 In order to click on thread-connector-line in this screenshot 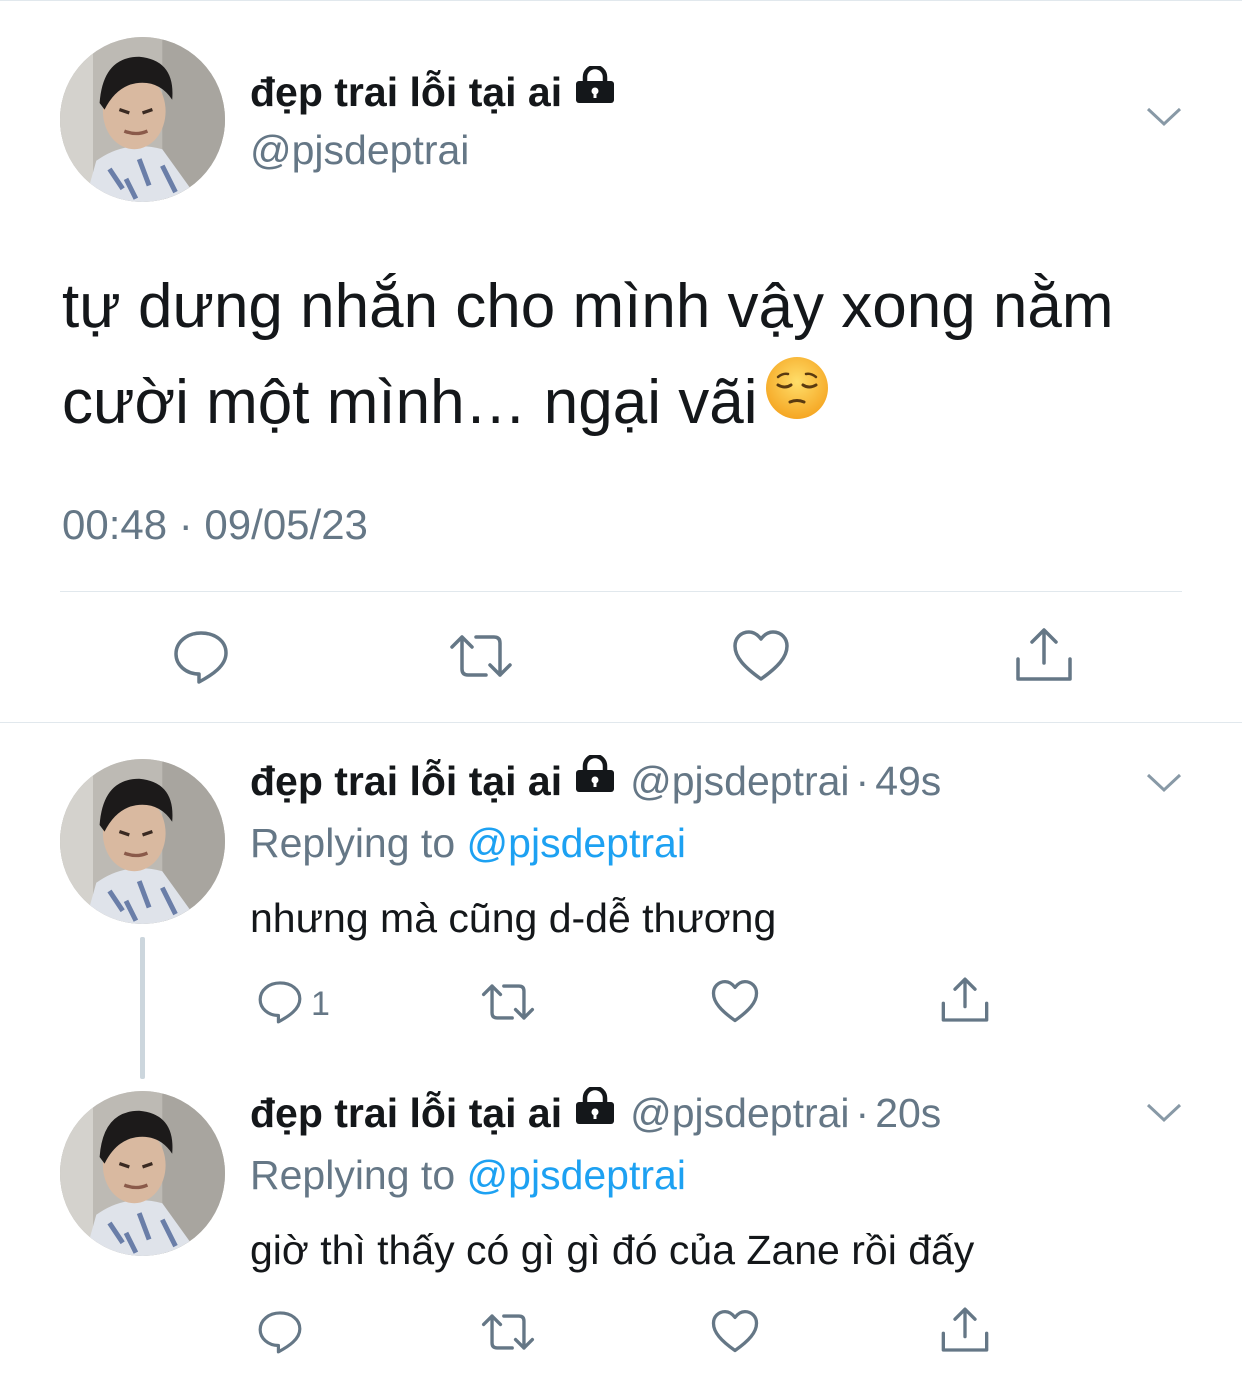, I will do `click(142, 1008)`.